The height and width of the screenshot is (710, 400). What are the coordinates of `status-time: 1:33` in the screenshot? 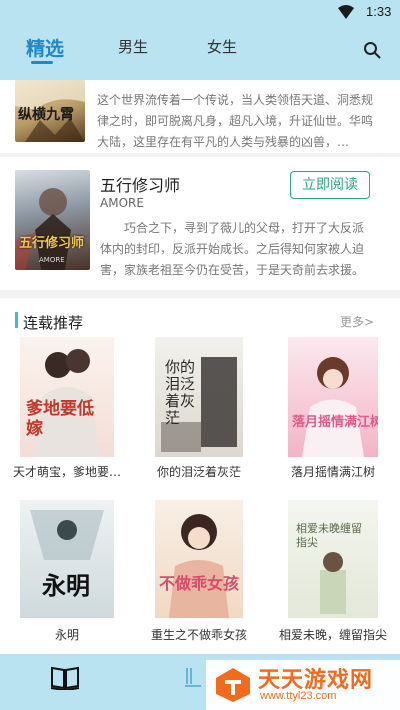 It's located at (379, 11).